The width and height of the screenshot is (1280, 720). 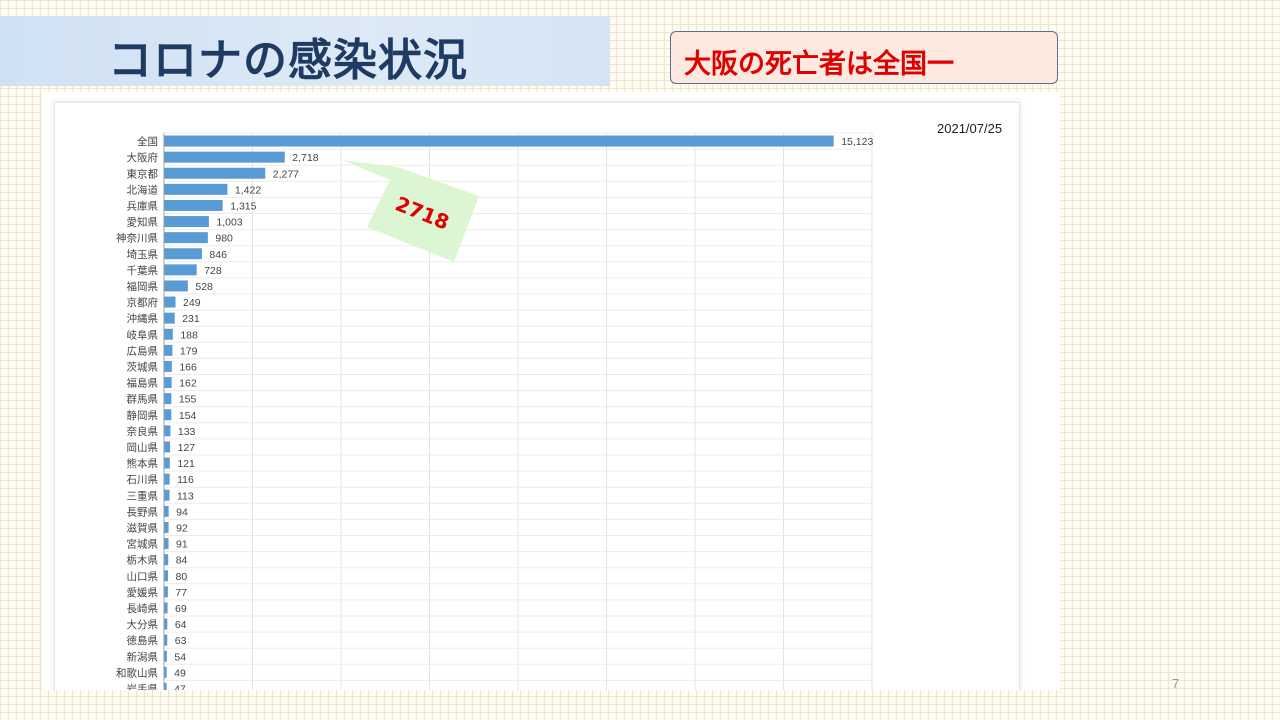 What do you see at coordinates (288, 60) in the screenshot?
I see `slide-title: コロナの感染状況` at bounding box center [288, 60].